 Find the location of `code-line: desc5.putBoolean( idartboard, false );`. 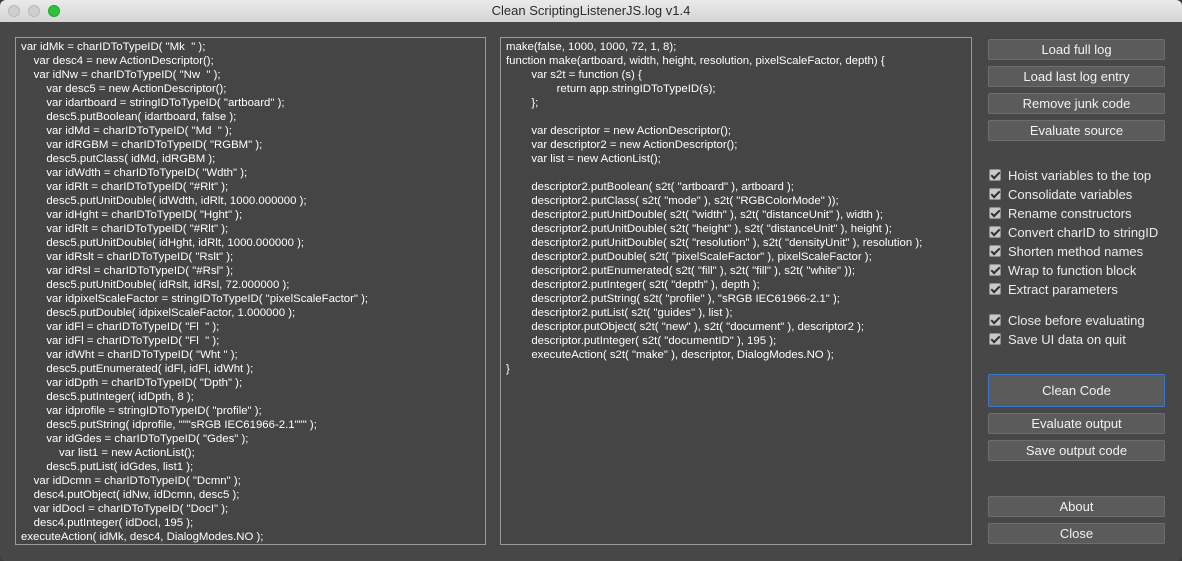

code-line: desc5.putBoolean( idartboard, false ); is located at coordinates (129, 117).